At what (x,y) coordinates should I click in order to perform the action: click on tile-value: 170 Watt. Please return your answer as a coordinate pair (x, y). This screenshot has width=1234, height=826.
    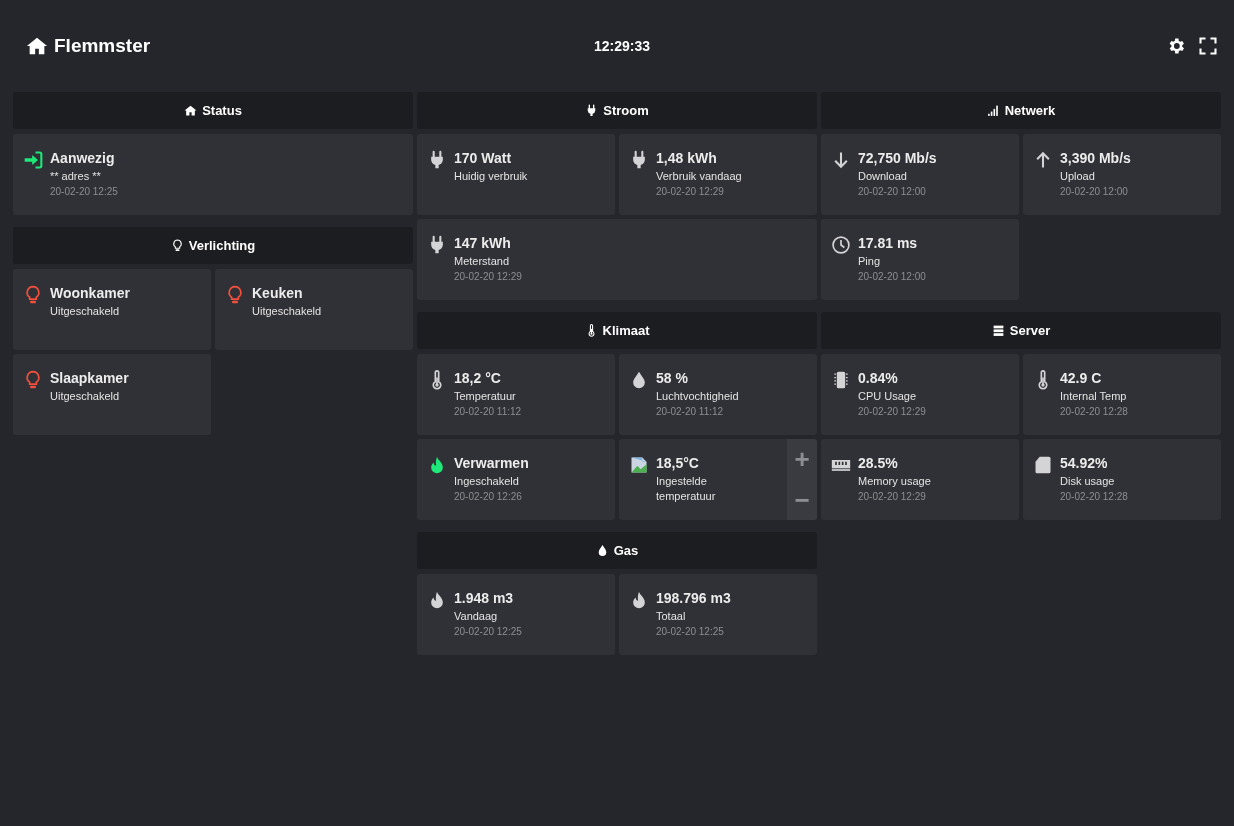
    Looking at the image, I should click on (483, 158).